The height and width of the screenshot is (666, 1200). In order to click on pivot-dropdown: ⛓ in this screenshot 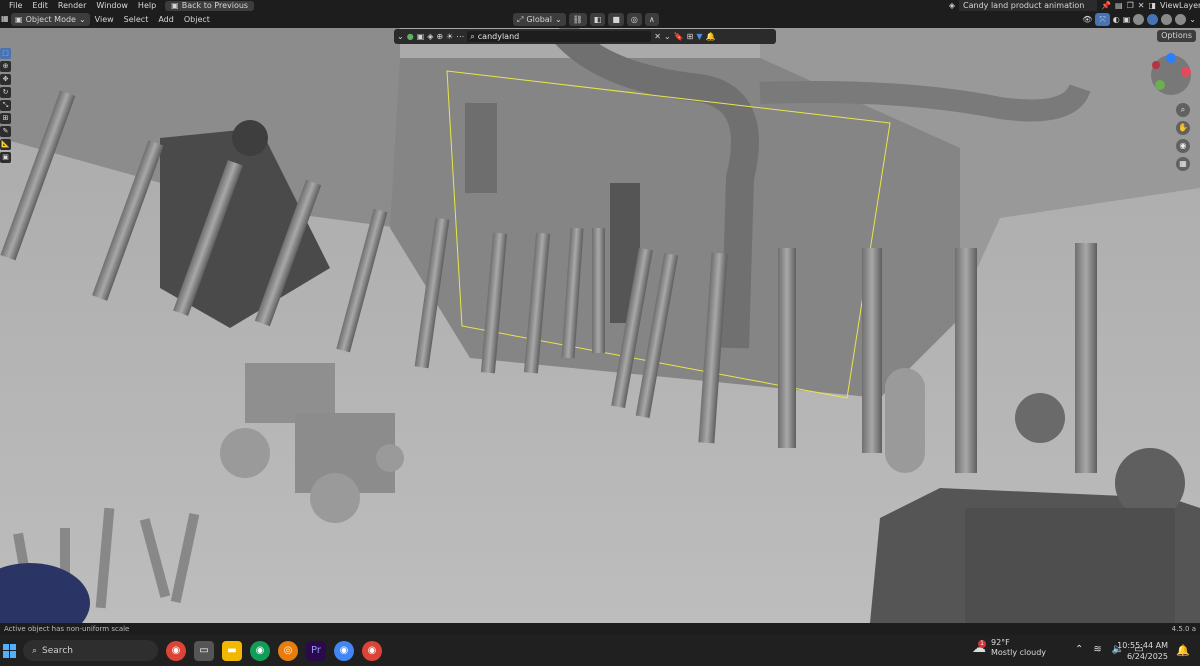, I will do `click(577, 19)`.